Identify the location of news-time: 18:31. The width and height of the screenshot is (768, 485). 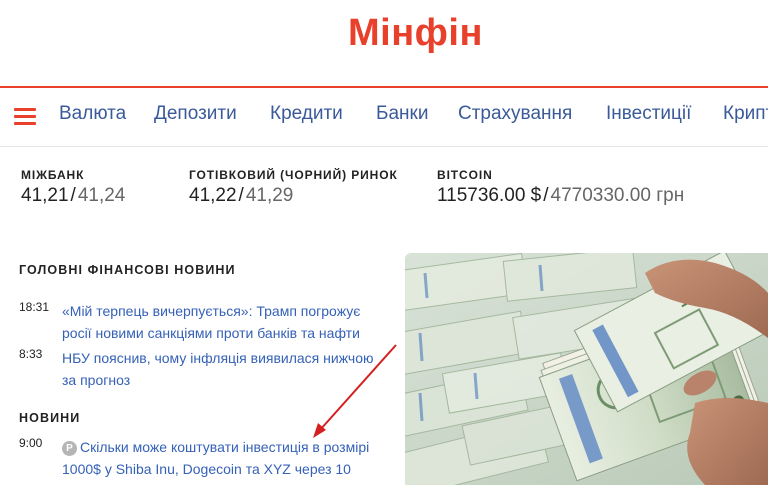
(34, 307).